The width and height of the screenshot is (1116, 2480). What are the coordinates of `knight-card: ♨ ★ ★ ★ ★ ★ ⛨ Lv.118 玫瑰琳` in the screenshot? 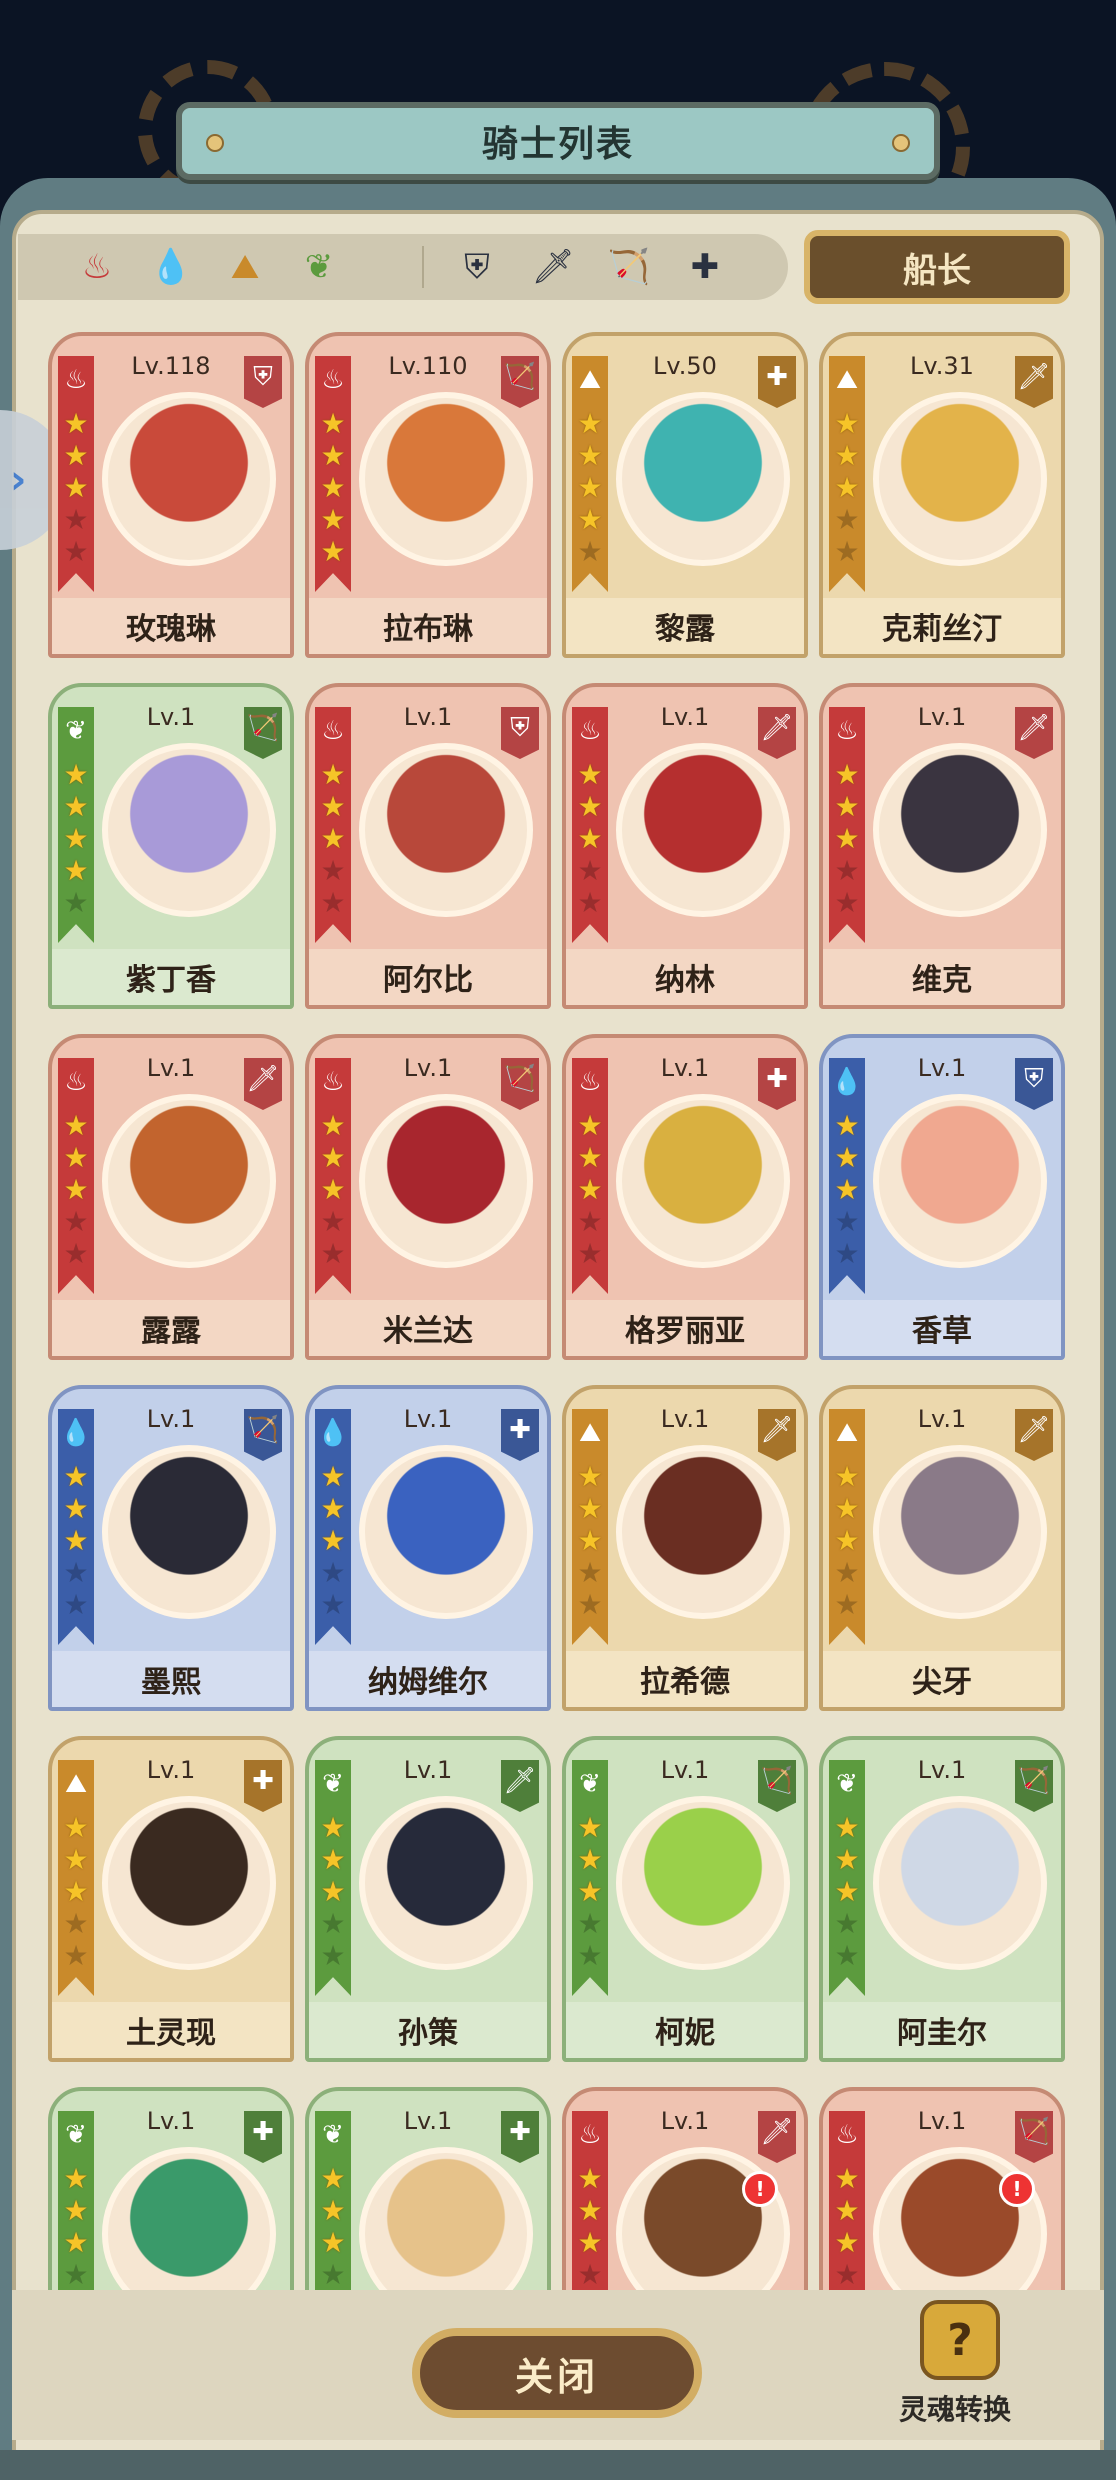 It's located at (171, 495).